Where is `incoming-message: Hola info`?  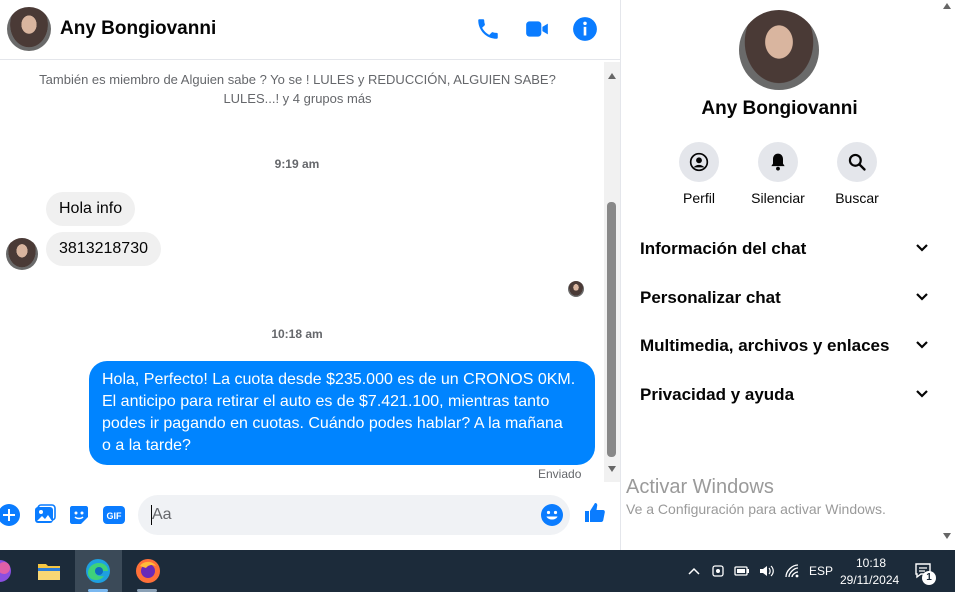 incoming-message: Hola info is located at coordinates (91, 209).